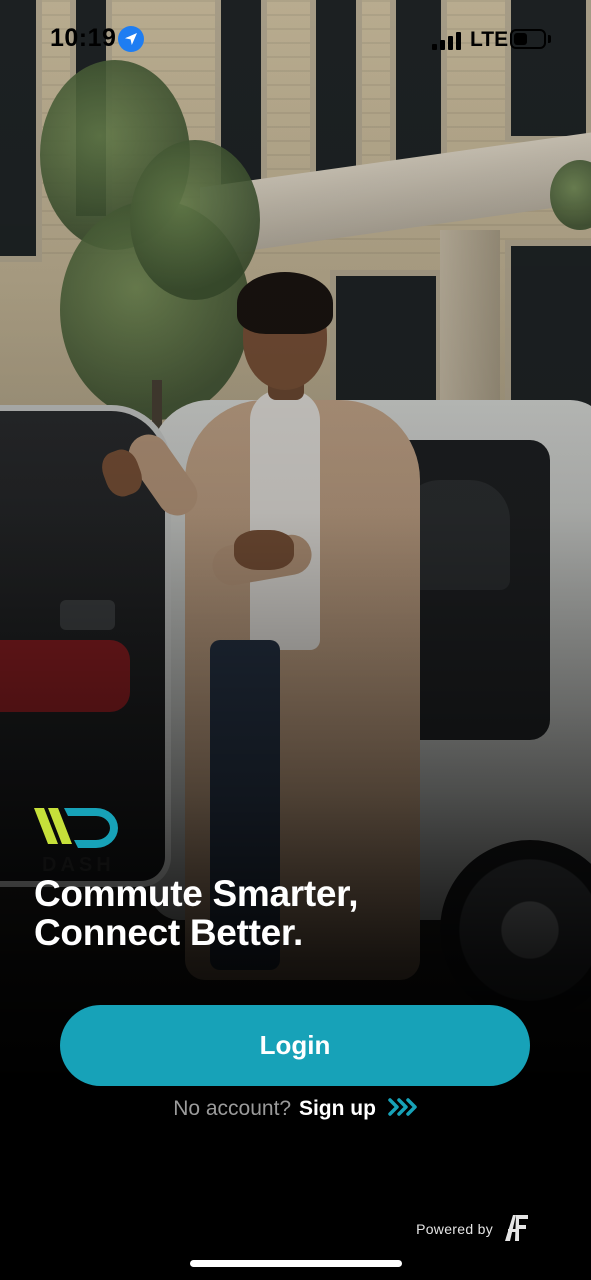 The image size is (591, 1280). What do you see at coordinates (516, 1228) in the screenshot?
I see `partner-logo-icon` at bounding box center [516, 1228].